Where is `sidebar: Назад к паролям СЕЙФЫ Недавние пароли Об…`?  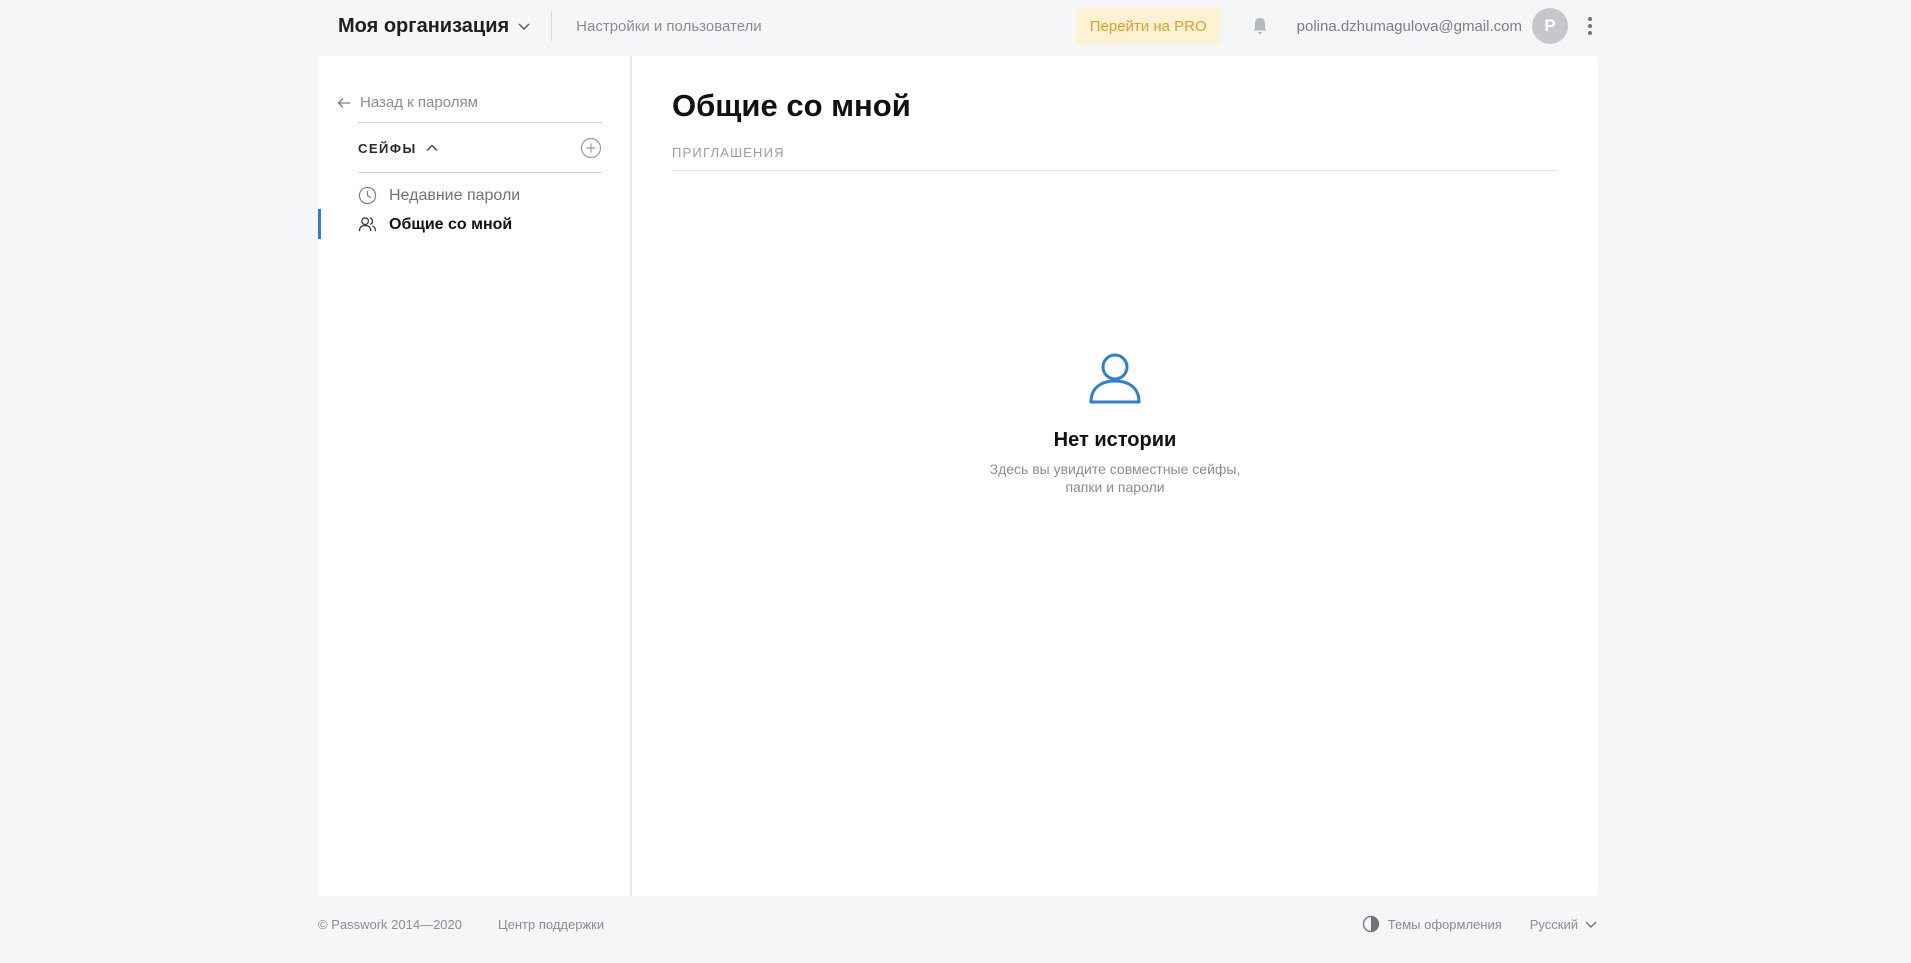 sidebar: Назад к паролям СЕЙФЫ Недавние пароли Об… is located at coordinates (475, 476).